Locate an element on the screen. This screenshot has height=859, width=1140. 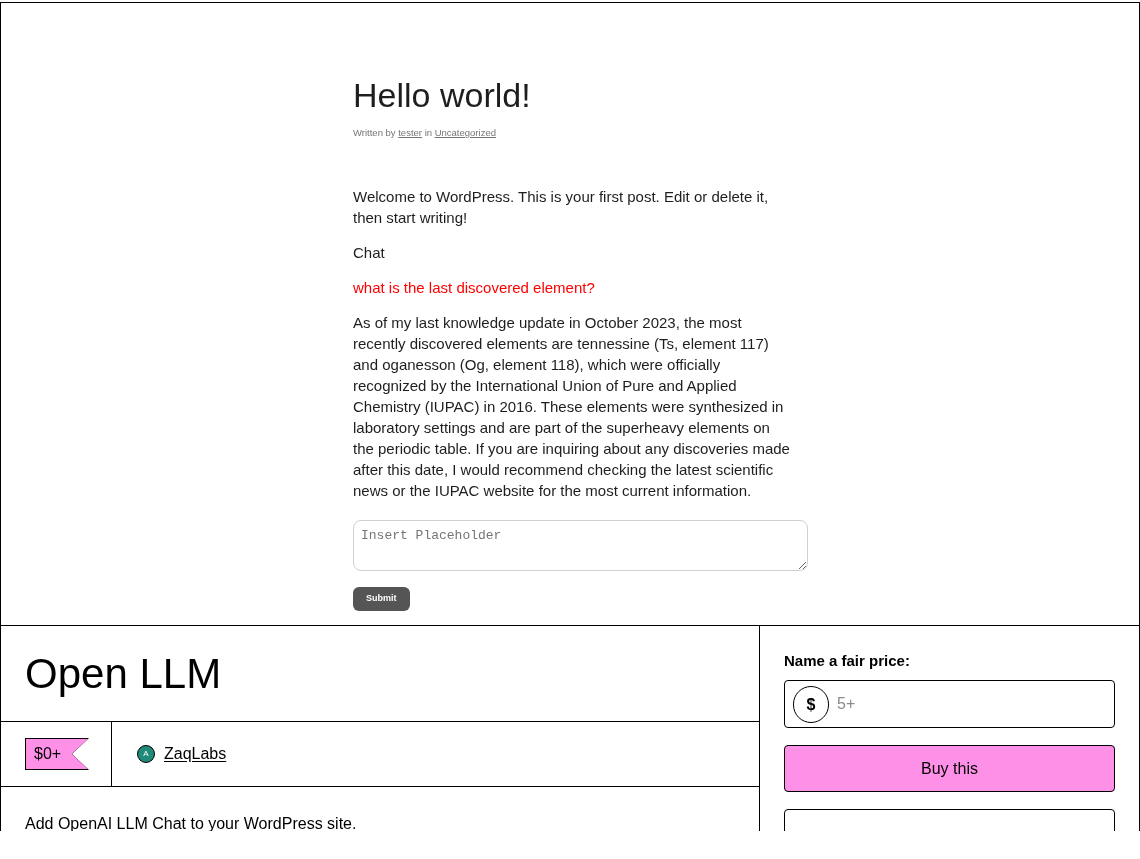
message-input: Insert Placeholder is located at coordinates (580, 545).